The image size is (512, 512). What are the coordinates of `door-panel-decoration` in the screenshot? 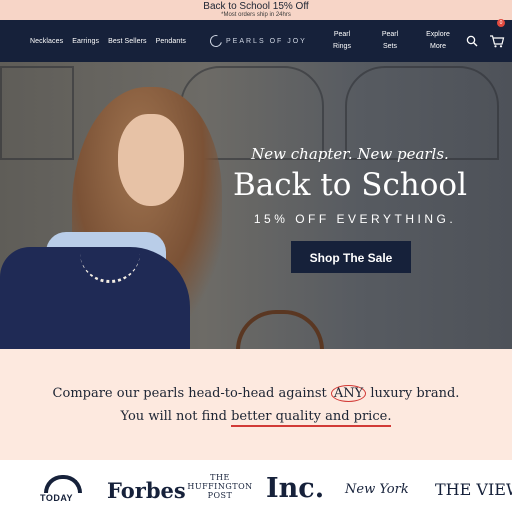 It's located at (37, 113).